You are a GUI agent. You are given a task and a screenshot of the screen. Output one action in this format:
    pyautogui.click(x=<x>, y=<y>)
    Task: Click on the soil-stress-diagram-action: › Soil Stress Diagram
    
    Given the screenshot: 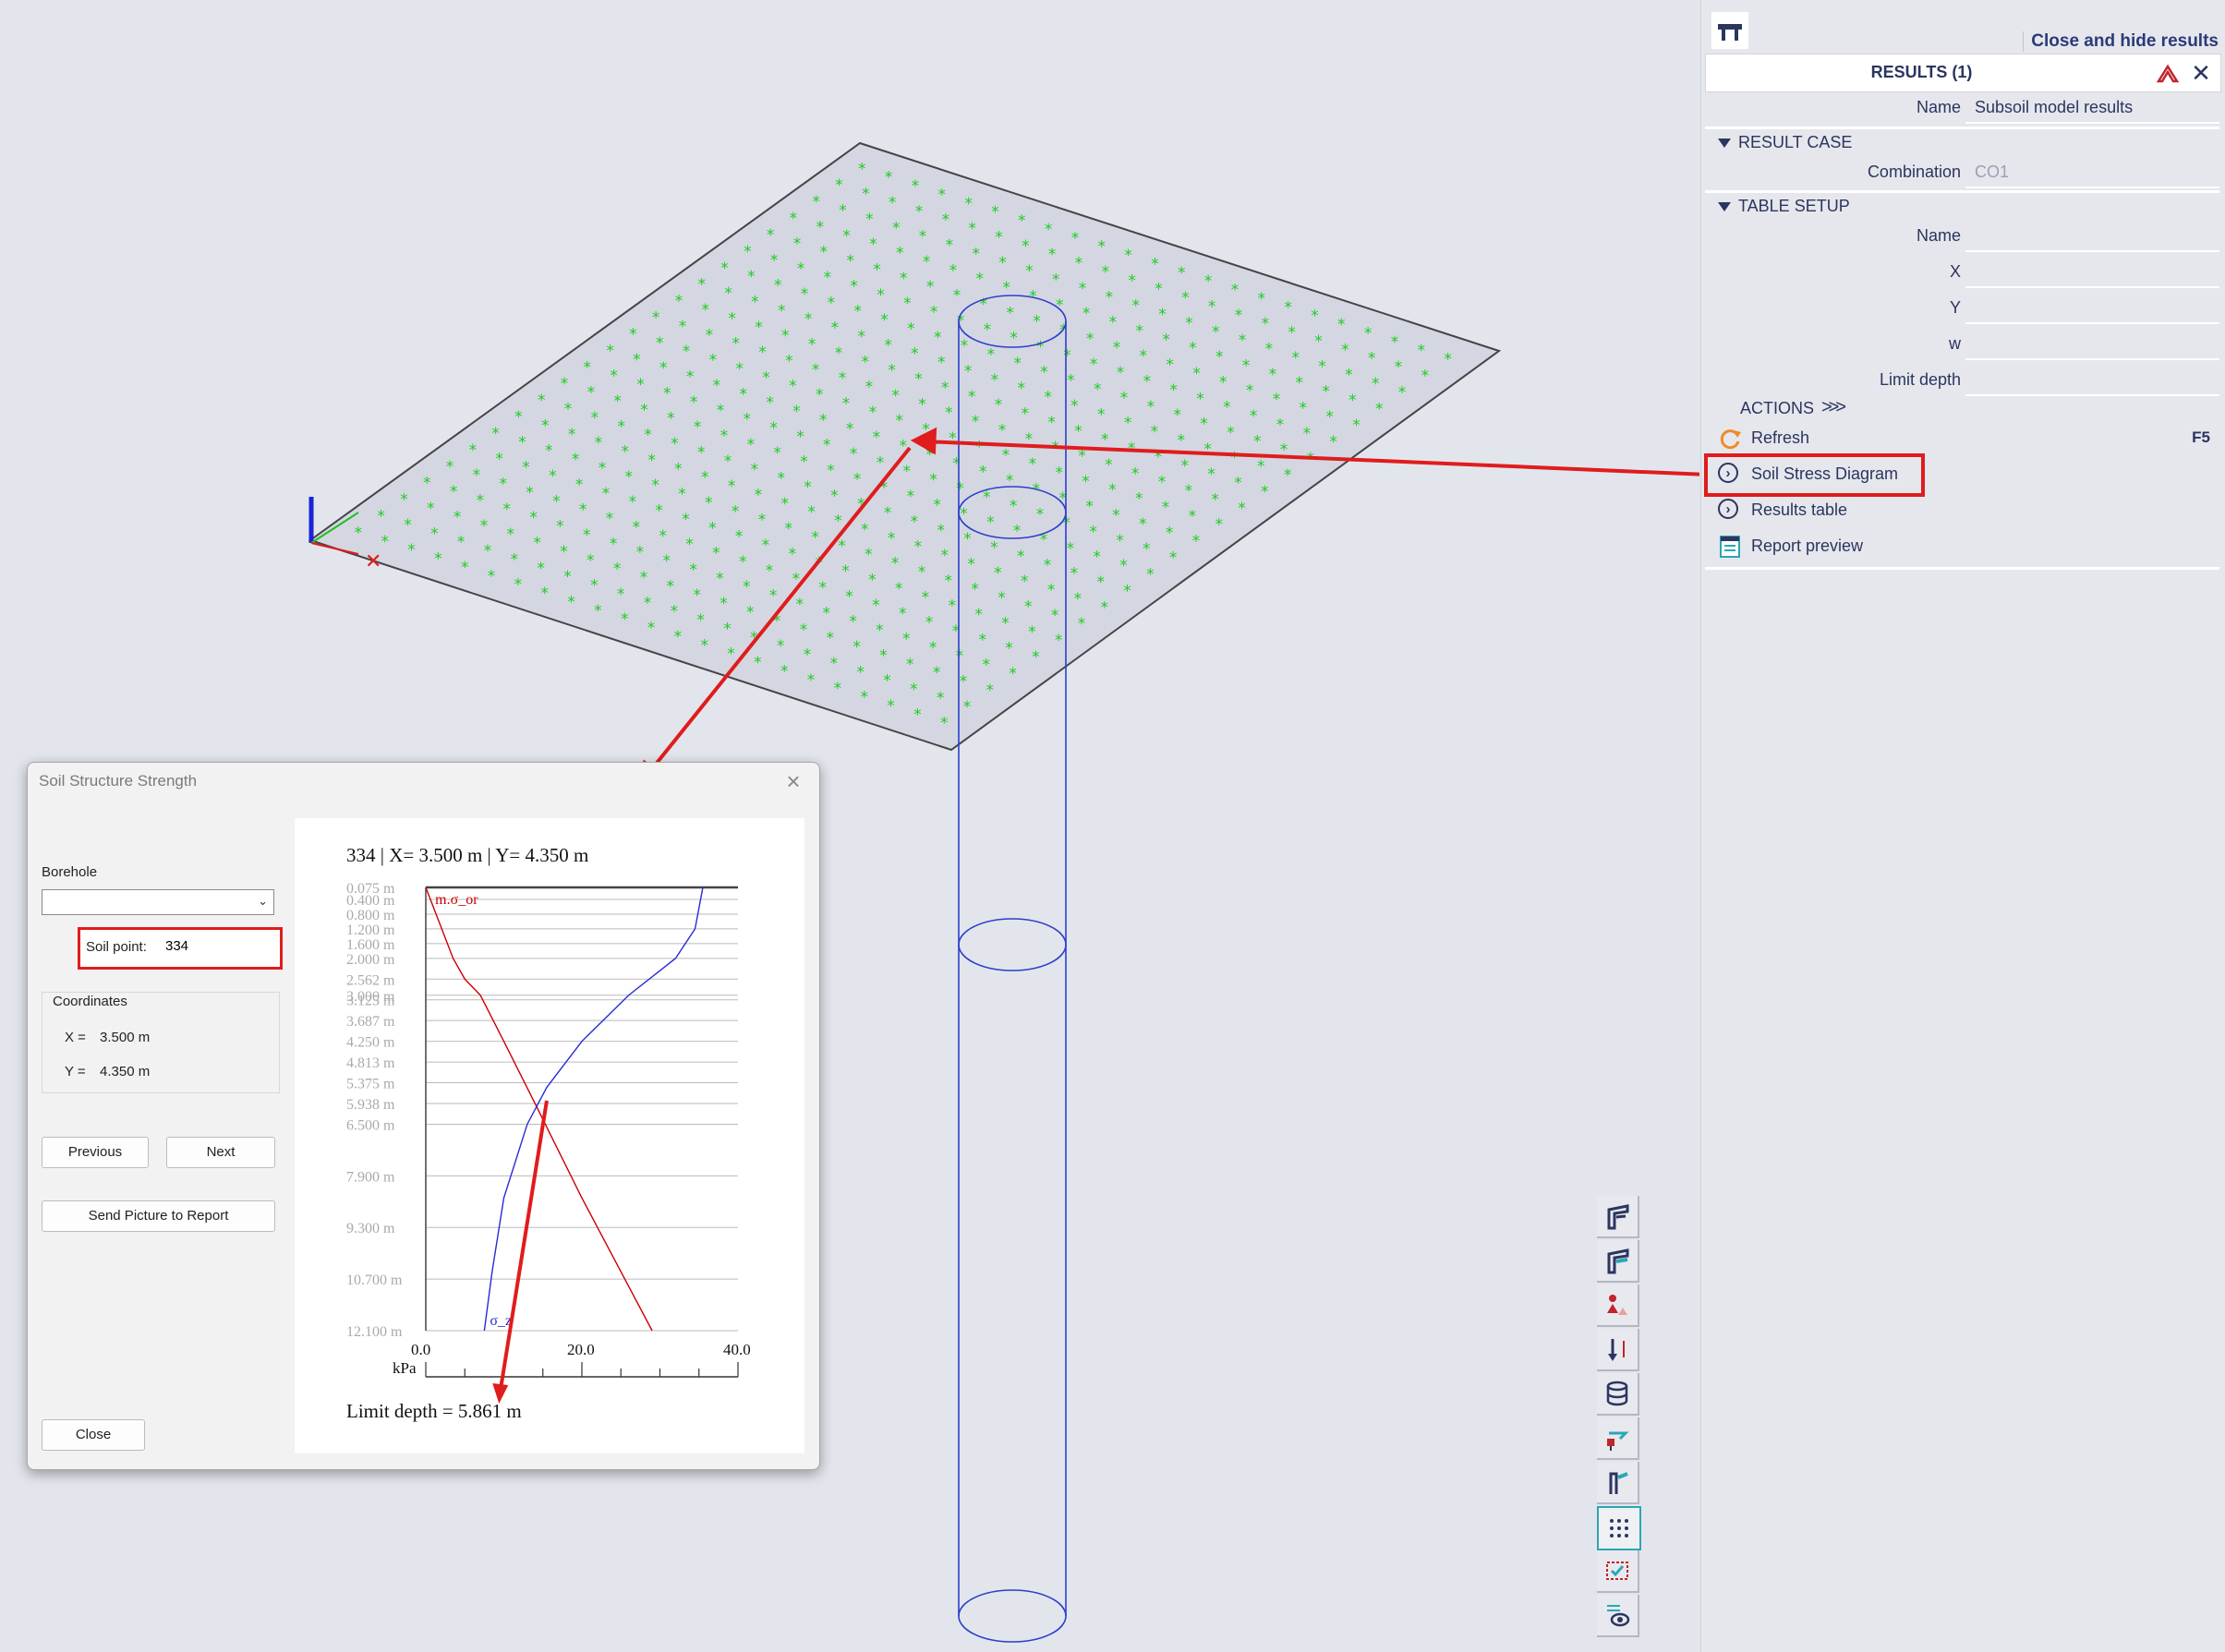 What is the action you would take?
    pyautogui.click(x=1961, y=475)
    